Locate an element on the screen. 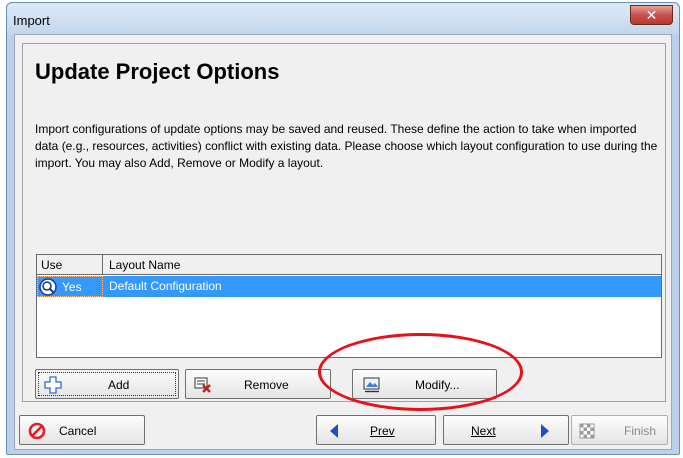  close-button: ✕ is located at coordinates (651, 15).